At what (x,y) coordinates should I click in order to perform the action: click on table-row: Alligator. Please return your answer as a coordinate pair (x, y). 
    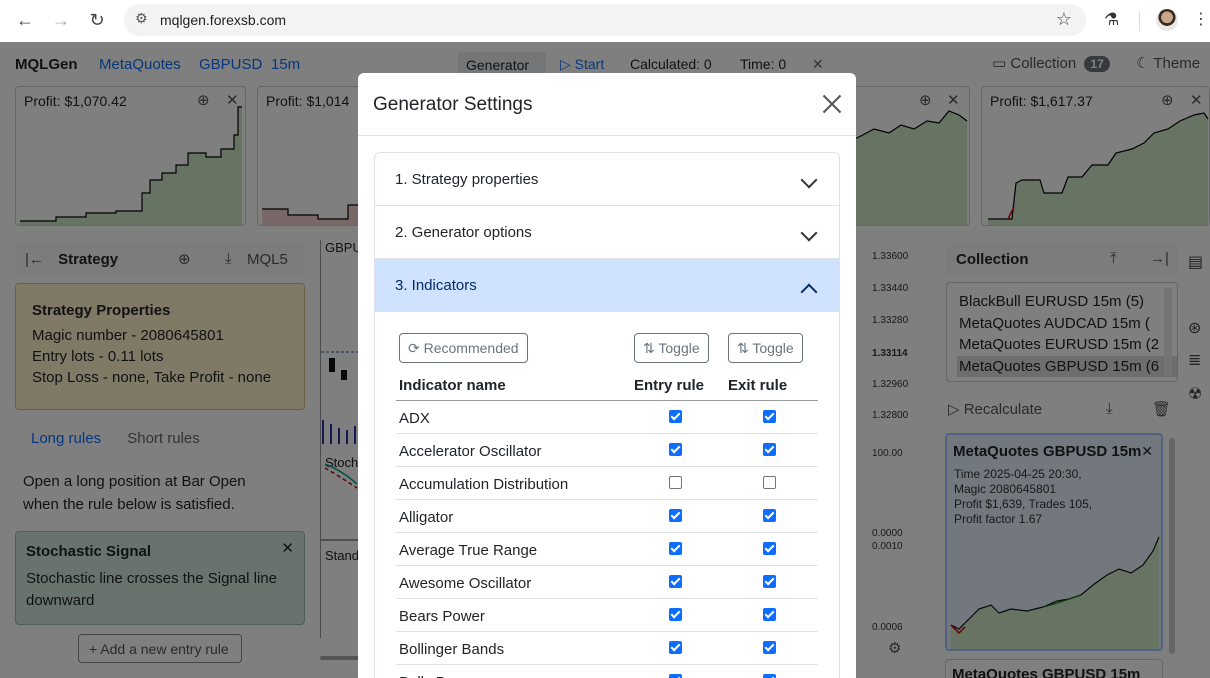
    Looking at the image, I should click on (607, 516).